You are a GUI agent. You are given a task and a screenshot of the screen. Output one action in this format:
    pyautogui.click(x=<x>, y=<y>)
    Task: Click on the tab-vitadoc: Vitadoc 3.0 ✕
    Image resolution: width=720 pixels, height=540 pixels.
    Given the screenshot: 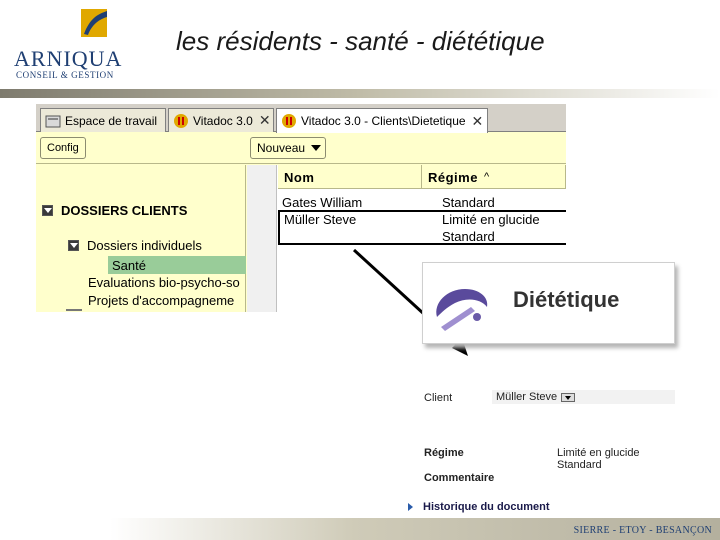 What is the action you would take?
    pyautogui.click(x=221, y=120)
    